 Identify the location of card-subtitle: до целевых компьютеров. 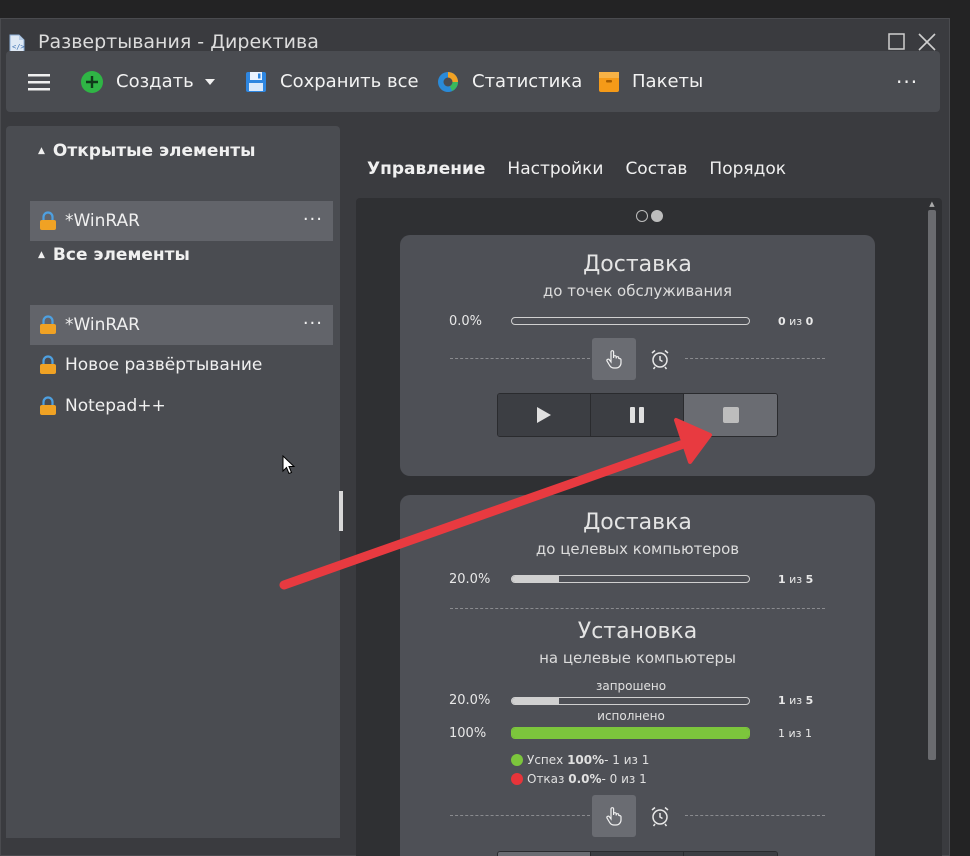
(637, 549).